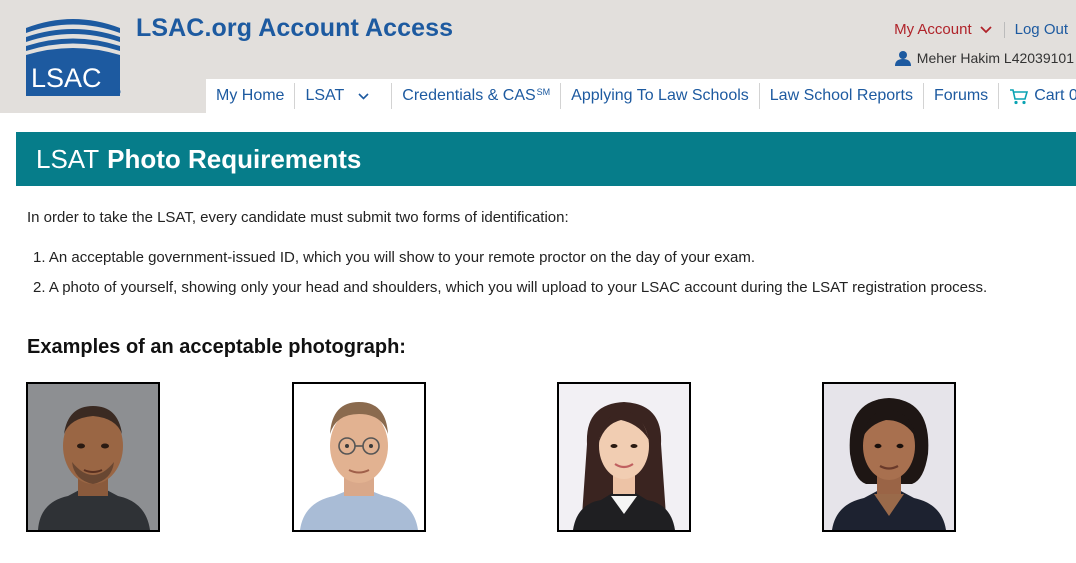 The image size is (1076, 563). I want to click on nav-item-my-home: My Home, so click(251, 96).